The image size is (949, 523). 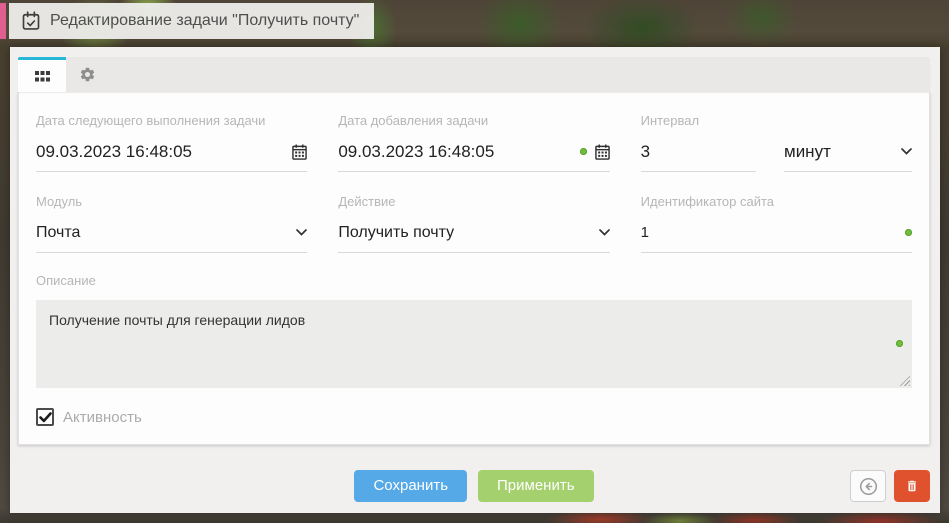 I want to click on module-select: Почта, so click(x=172, y=237).